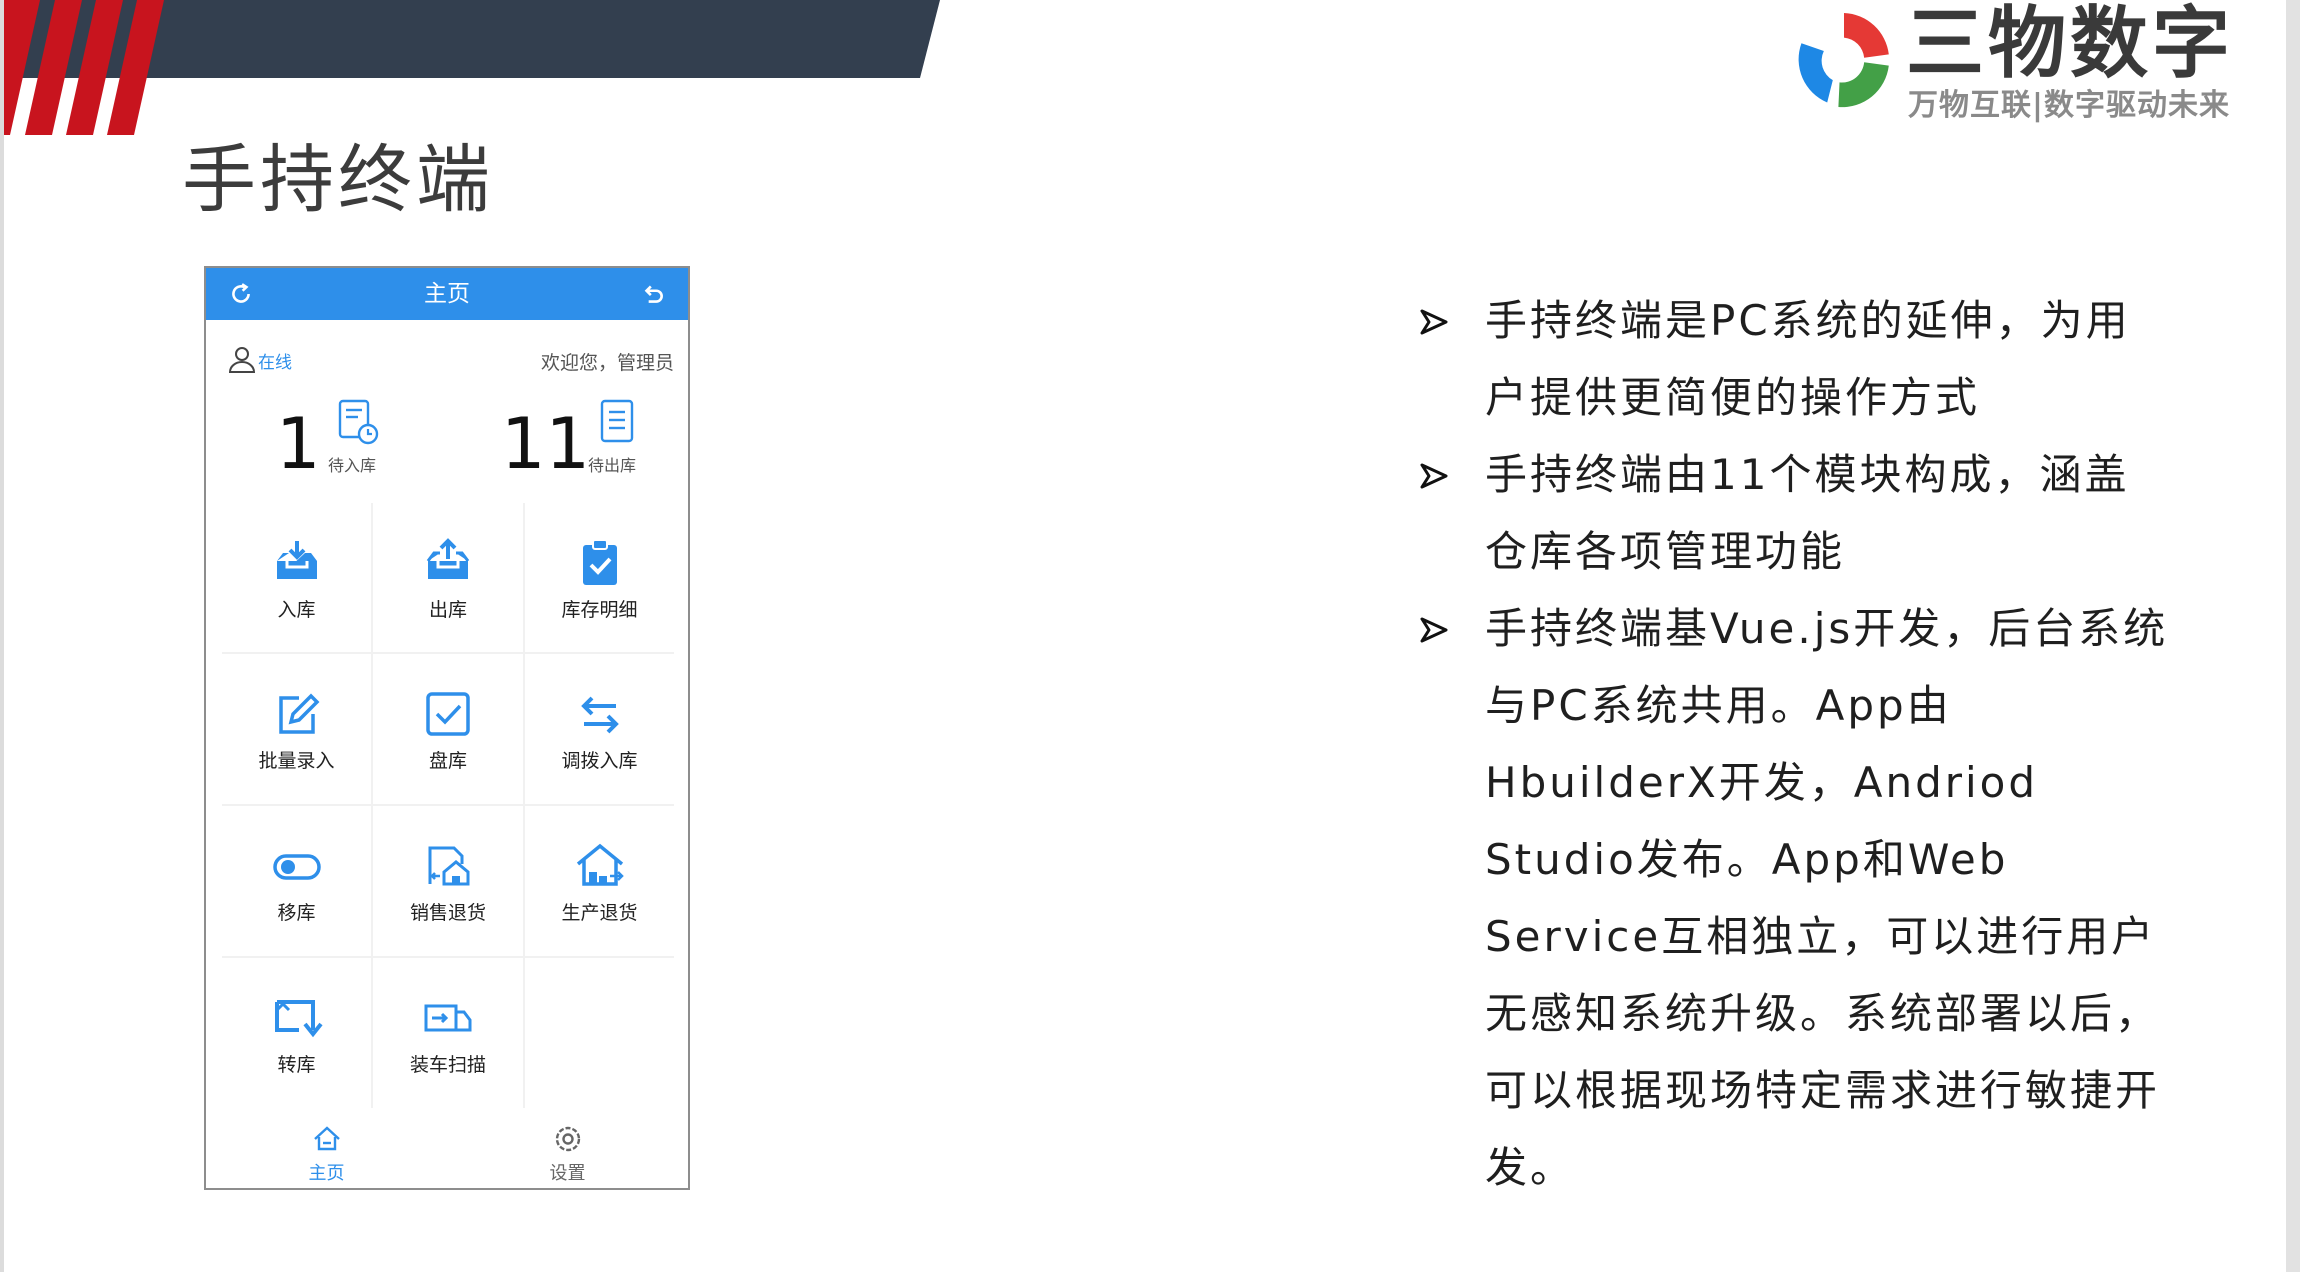 The image size is (2300, 1272). Describe the element at coordinates (600, 864) in the screenshot. I see `production-return-icon` at that location.